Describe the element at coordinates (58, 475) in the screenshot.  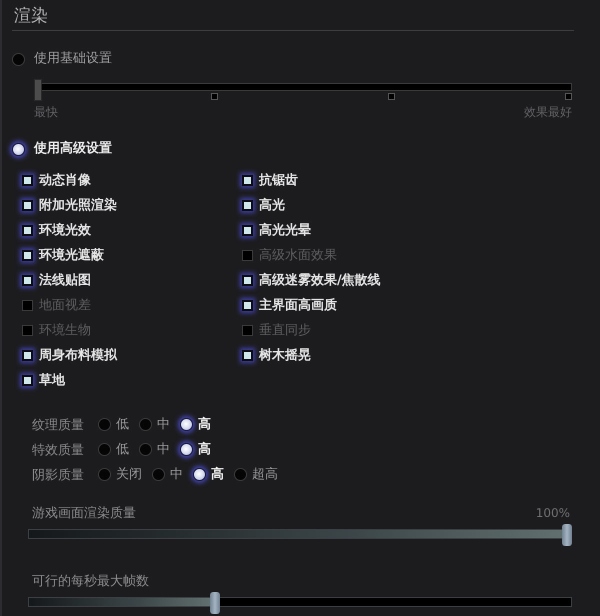
I see `setting-label: 阴影质量` at that location.